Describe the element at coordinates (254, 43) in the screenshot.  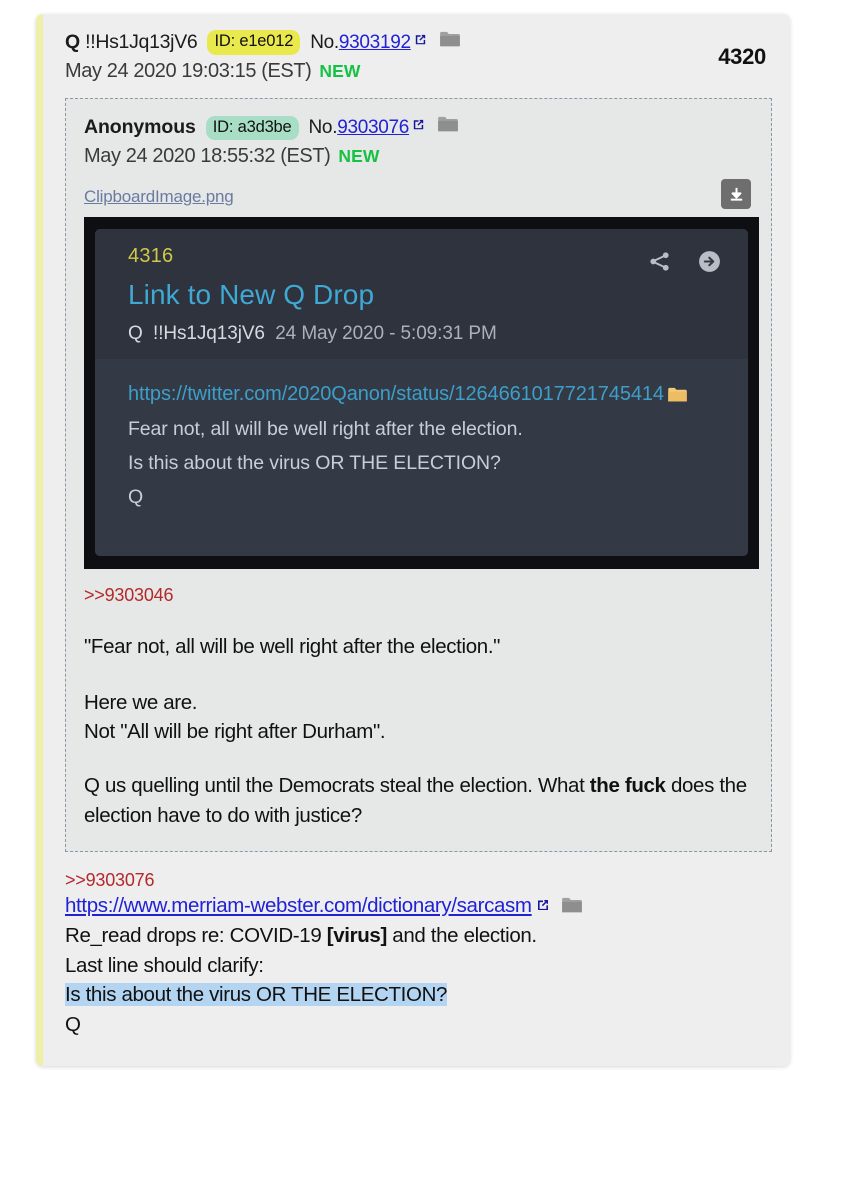
I see `main-post-id-badge: ID: e1e012` at that location.